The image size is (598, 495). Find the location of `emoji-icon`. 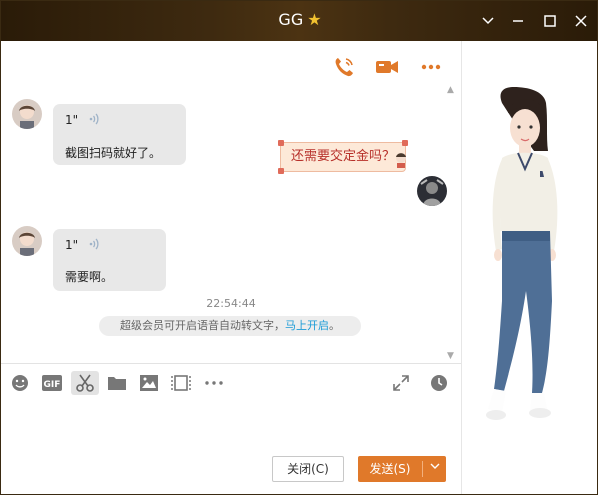

emoji-icon is located at coordinates (20, 383).